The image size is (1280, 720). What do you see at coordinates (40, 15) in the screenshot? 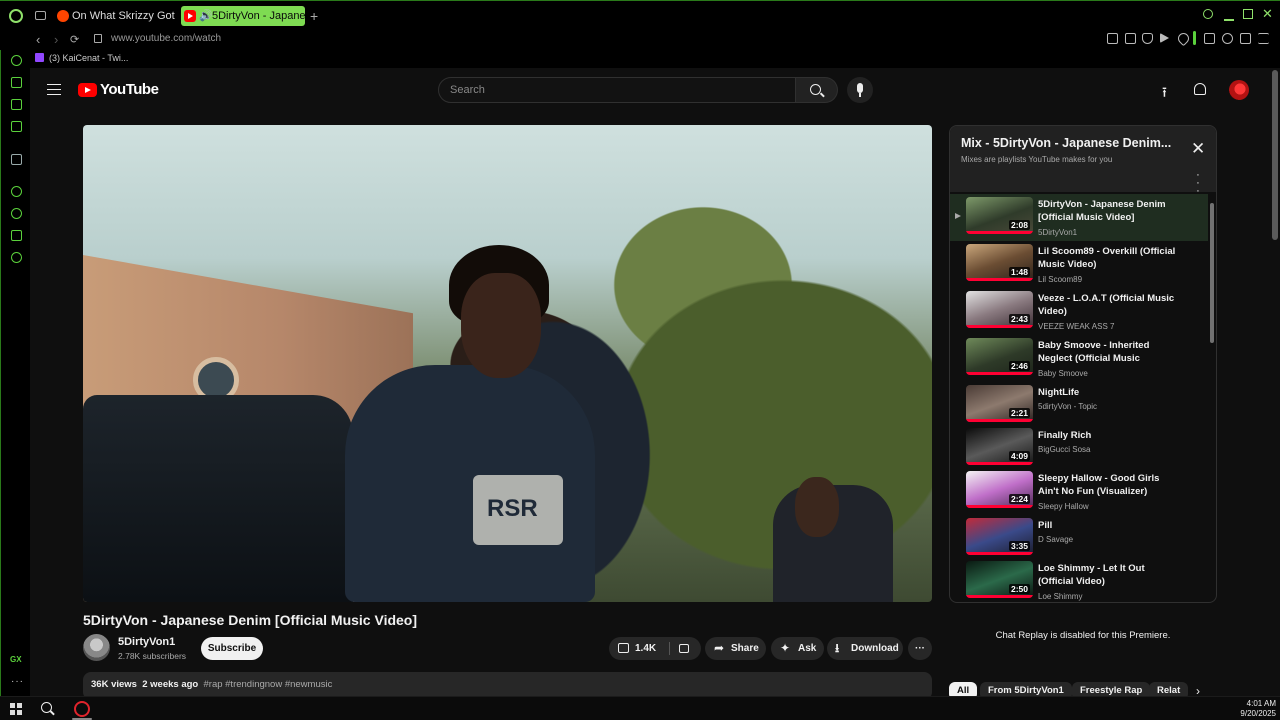
I see `tab-overview-icon` at bounding box center [40, 15].